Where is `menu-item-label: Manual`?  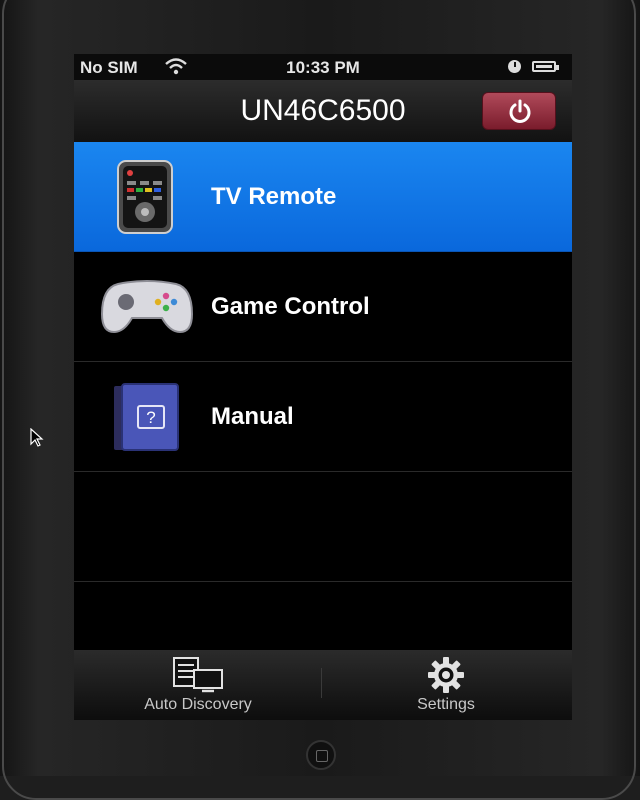 menu-item-label: Manual is located at coordinates (252, 416).